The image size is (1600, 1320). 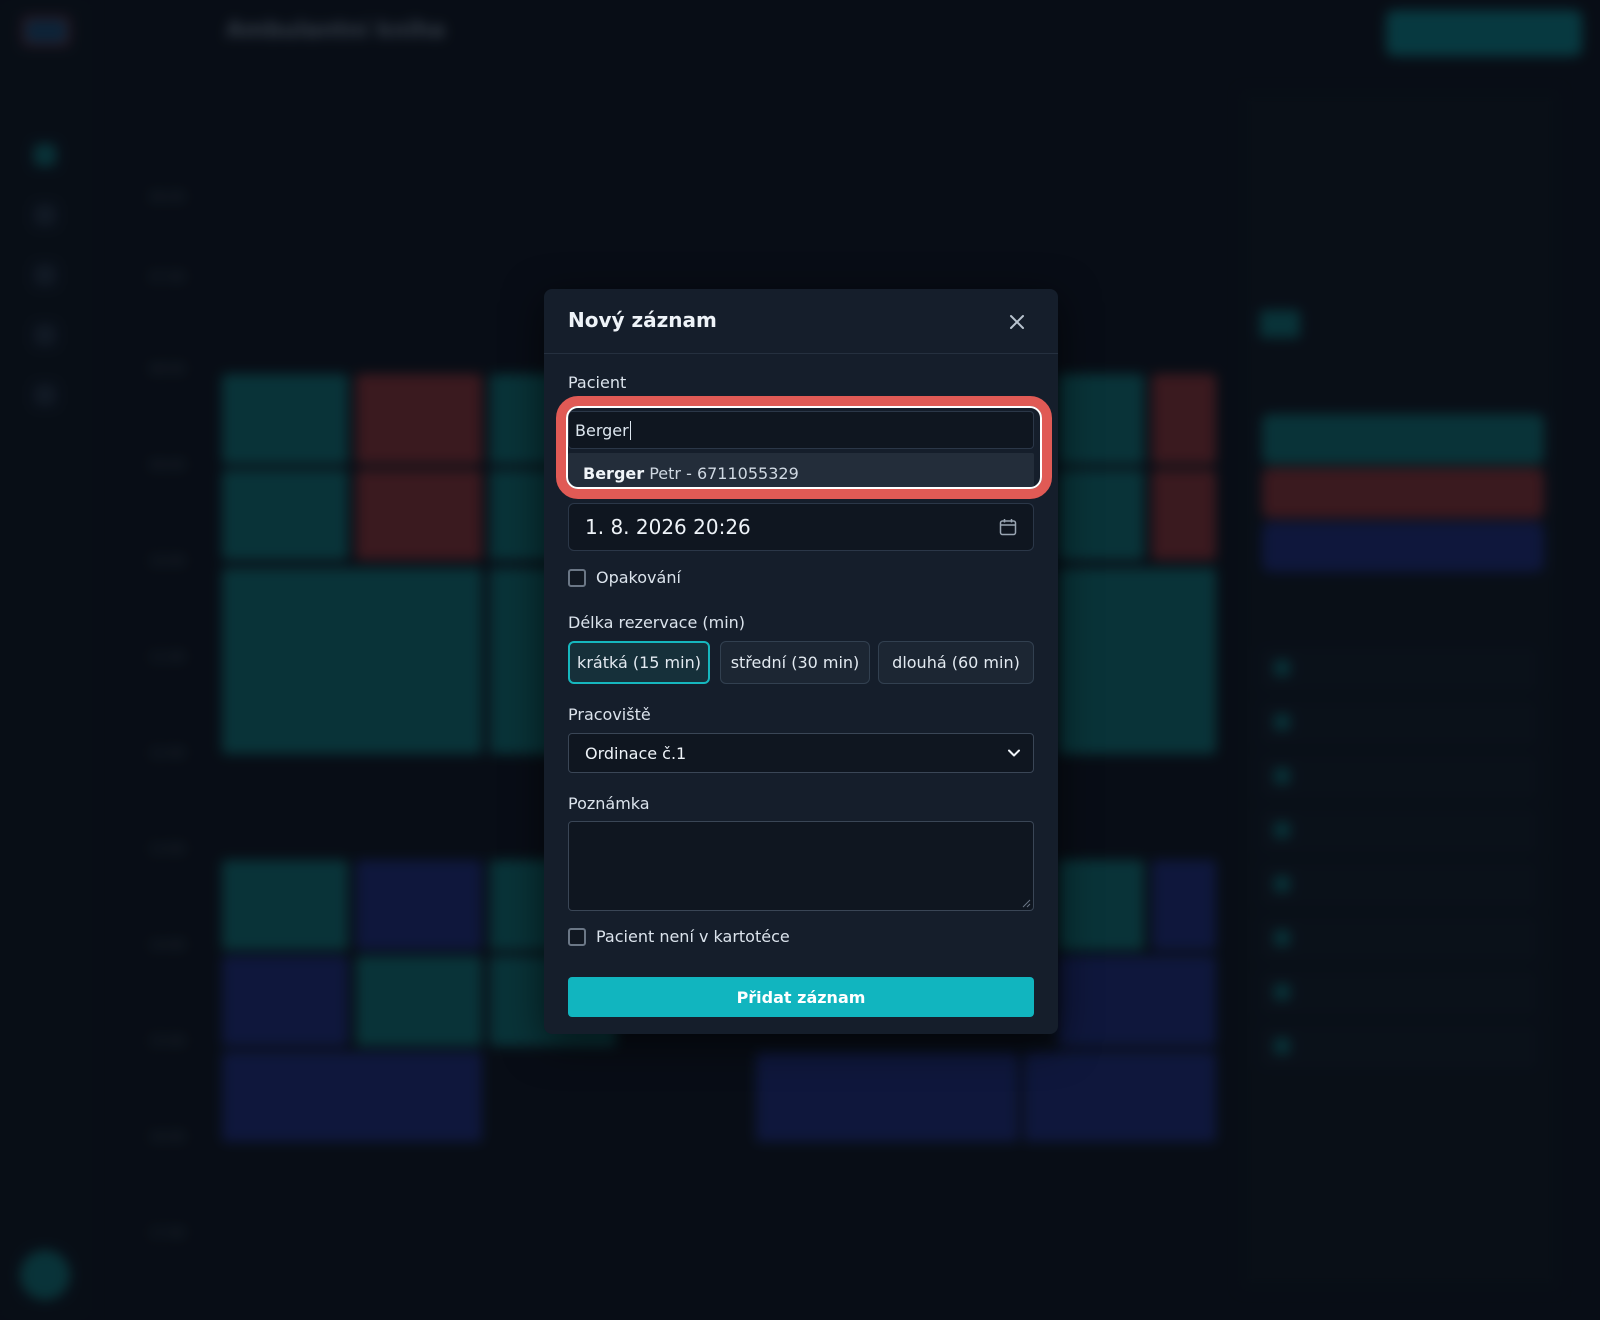 I want to click on datetime-input: 1. 8. 2026 20:26, so click(x=801, y=527).